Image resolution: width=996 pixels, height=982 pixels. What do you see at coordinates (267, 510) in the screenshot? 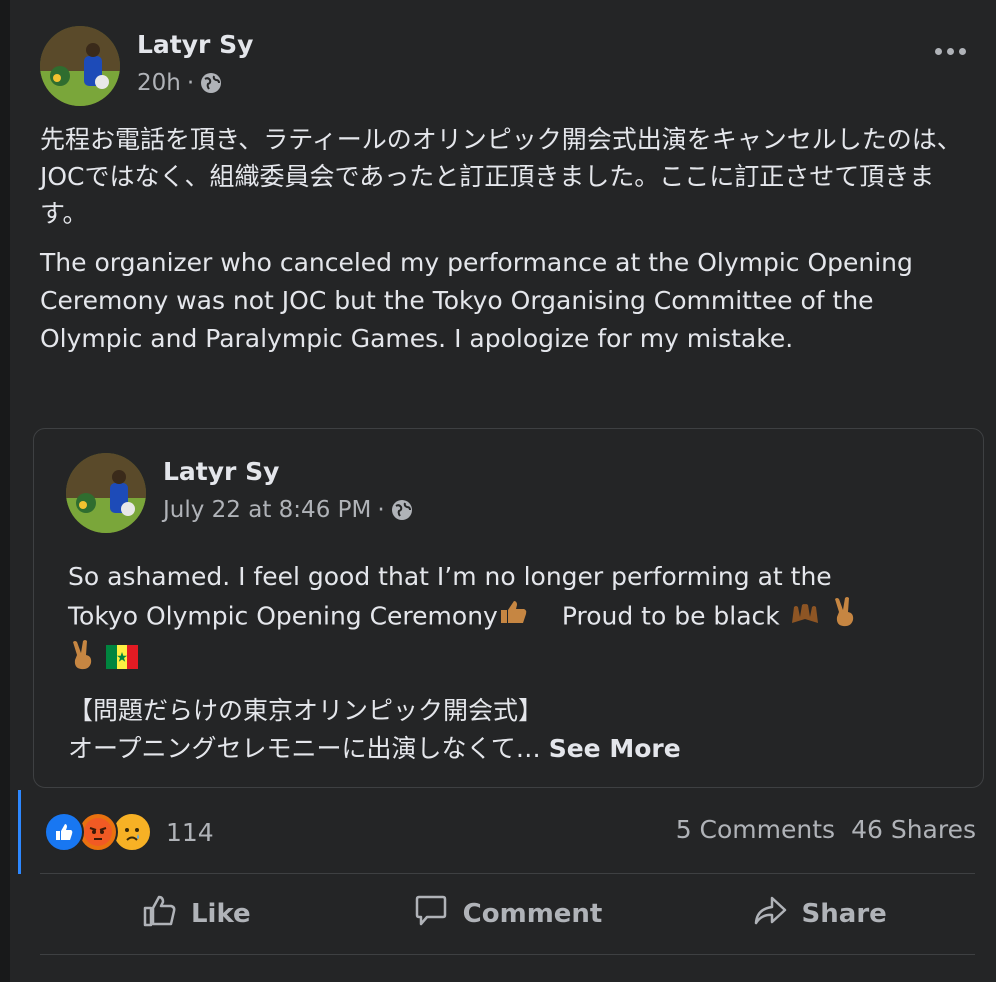
I see `shared-time: July 22 at 8:46 PM` at bounding box center [267, 510].